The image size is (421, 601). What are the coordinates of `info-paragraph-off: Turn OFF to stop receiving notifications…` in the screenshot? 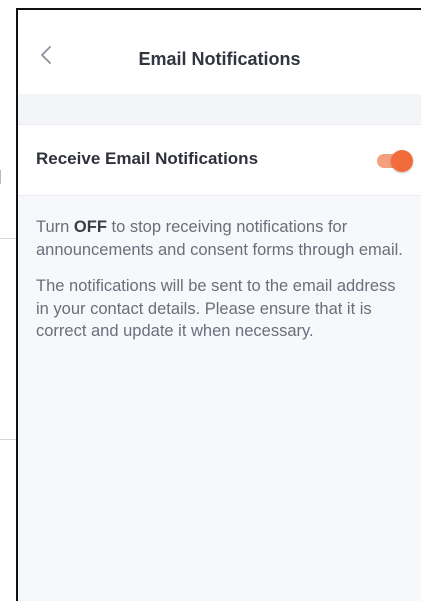 It's located at (219, 238).